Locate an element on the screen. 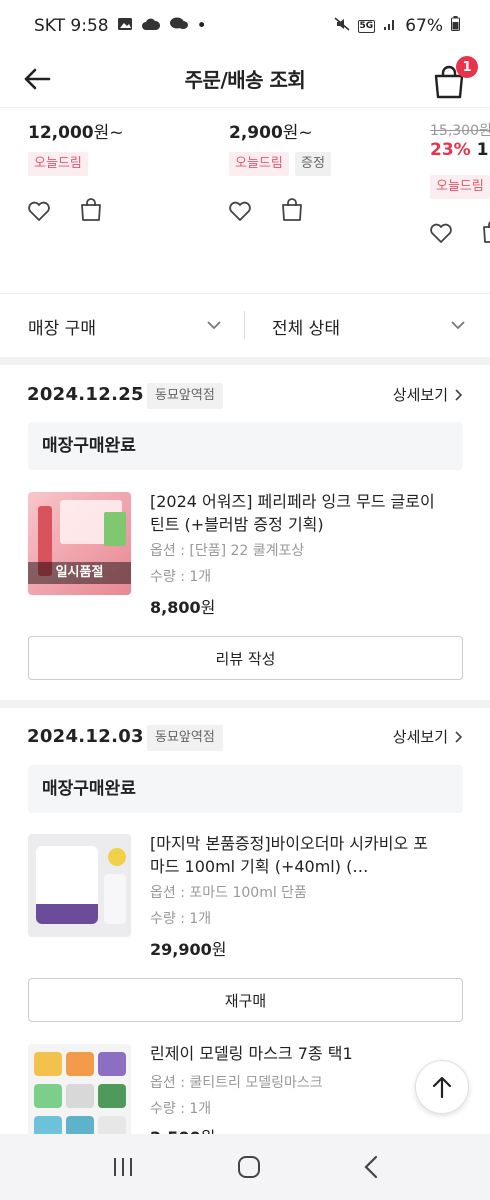  page-title: 주문/배송 조회 is located at coordinates (245, 80).